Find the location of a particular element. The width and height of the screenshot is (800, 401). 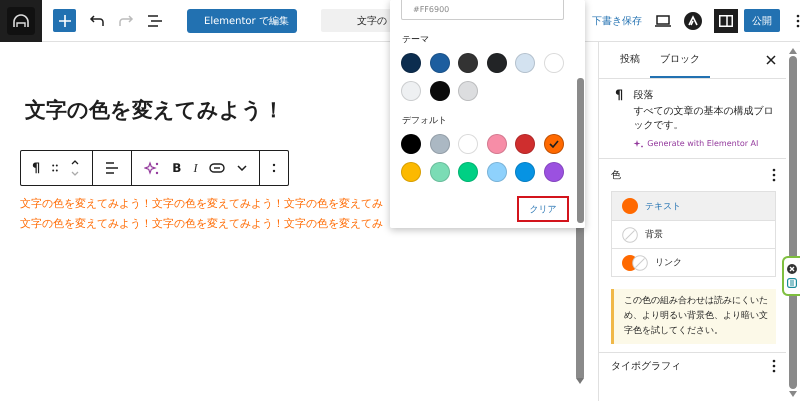

check-icon is located at coordinates (553, 144).